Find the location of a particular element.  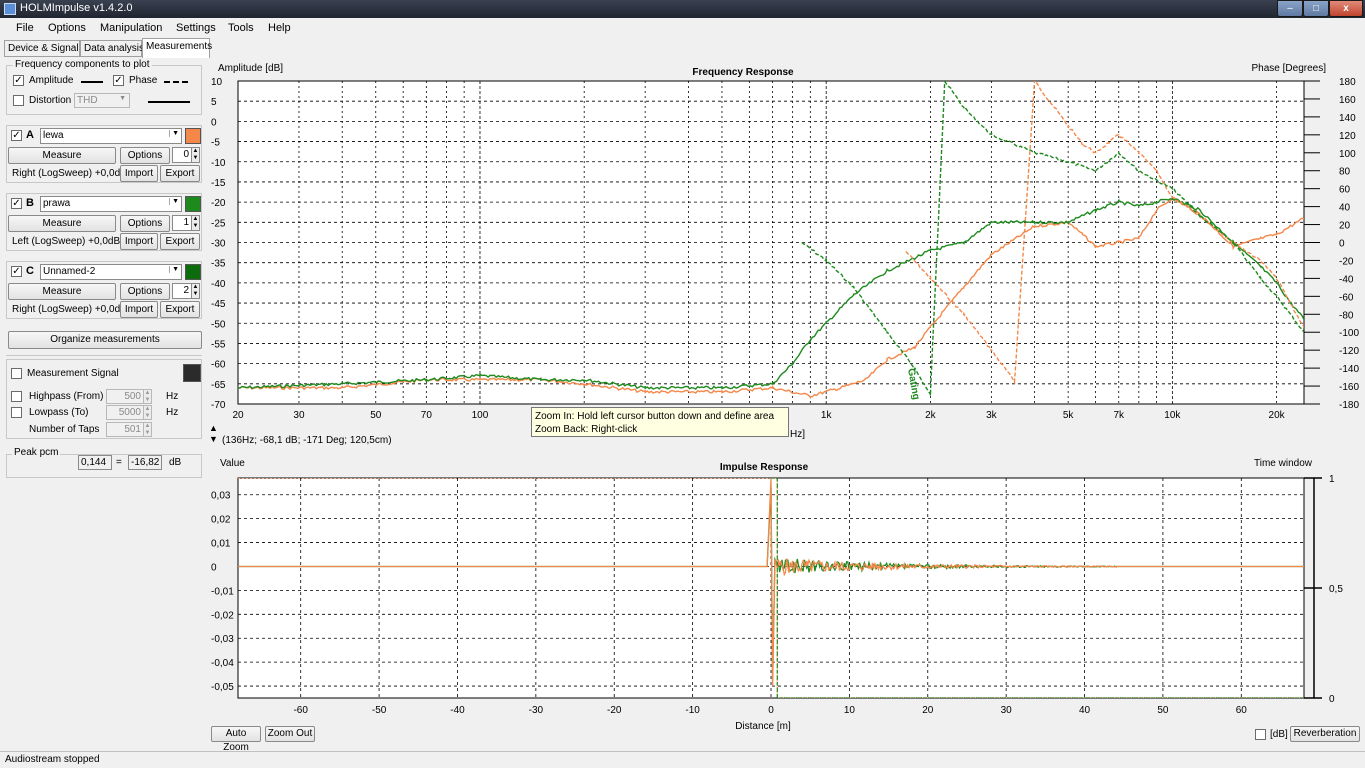

y-tick-label: -0,02 is located at coordinates (222, 615).